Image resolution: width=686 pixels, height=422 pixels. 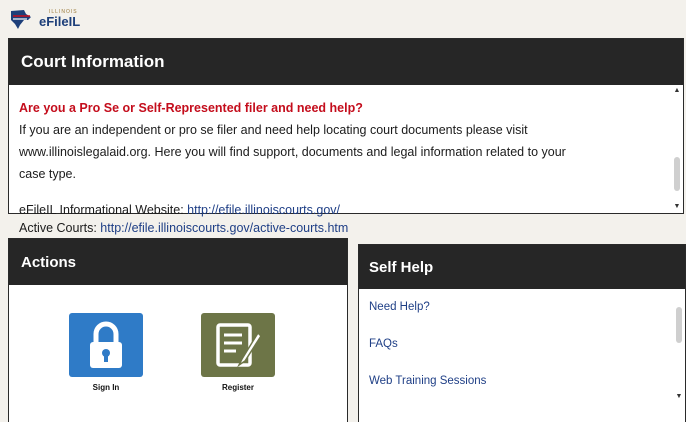 I want to click on efileil-logo: ILLINOIS eFileIL, so click(x=44, y=19).